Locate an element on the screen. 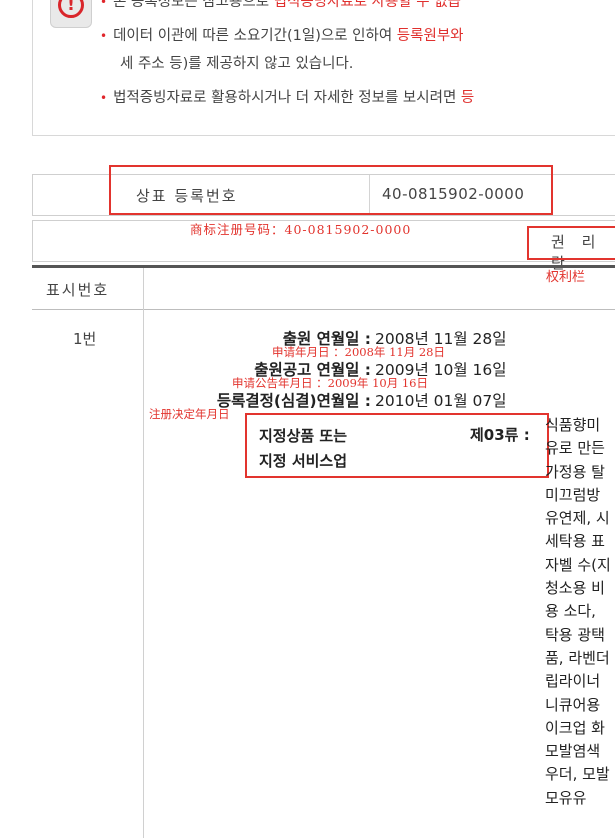 The image size is (615, 838). goods-line: 자벨 수(지 is located at coordinates (578, 564).